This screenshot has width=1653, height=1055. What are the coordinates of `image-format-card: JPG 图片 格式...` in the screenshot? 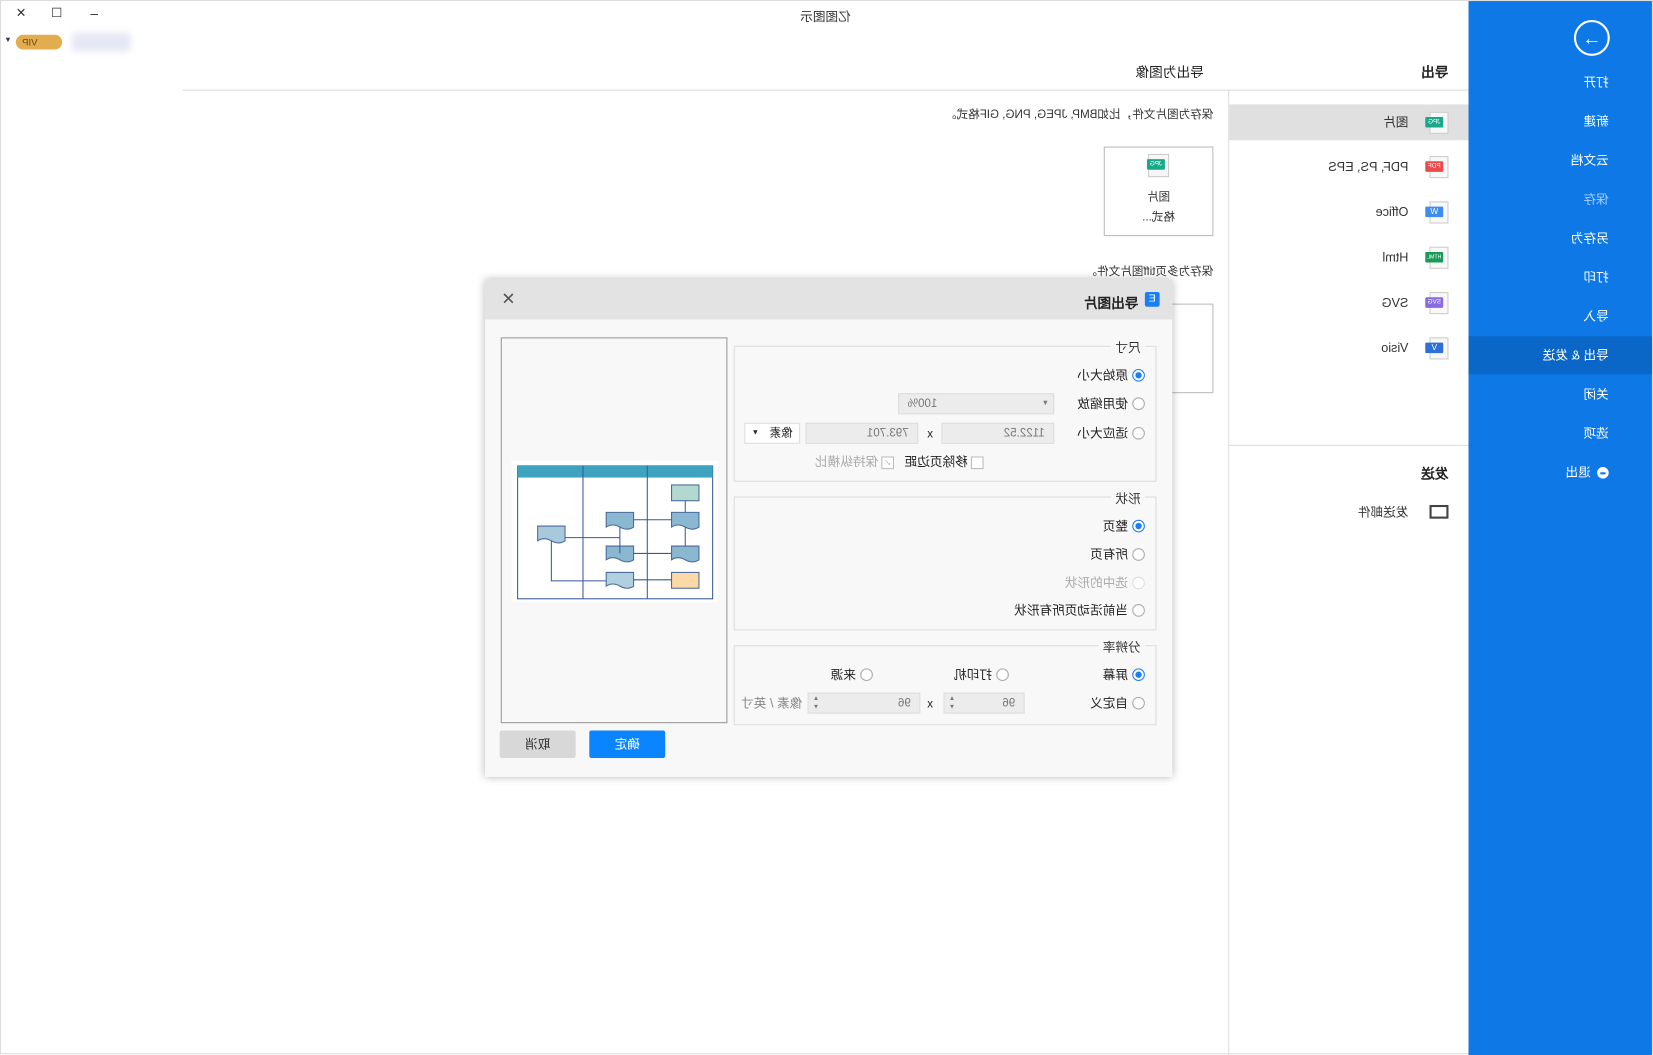 It's located at (1158, 191).